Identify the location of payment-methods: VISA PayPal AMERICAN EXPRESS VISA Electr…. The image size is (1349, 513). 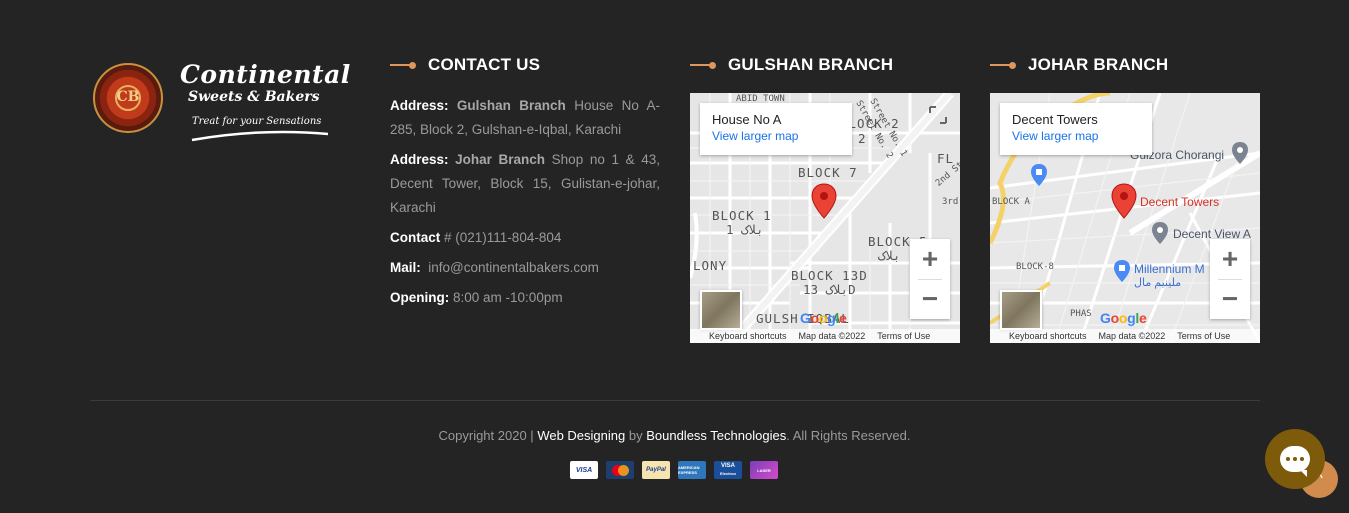
(674, 470).